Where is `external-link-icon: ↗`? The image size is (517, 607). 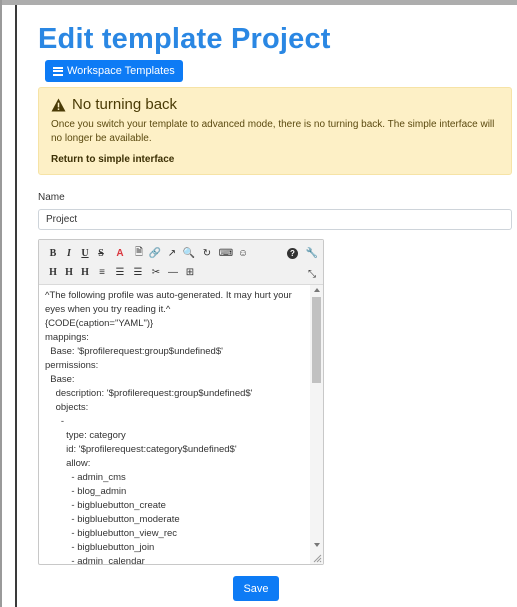 external-link-icon: ↗ is located at coordinates (172, 253).